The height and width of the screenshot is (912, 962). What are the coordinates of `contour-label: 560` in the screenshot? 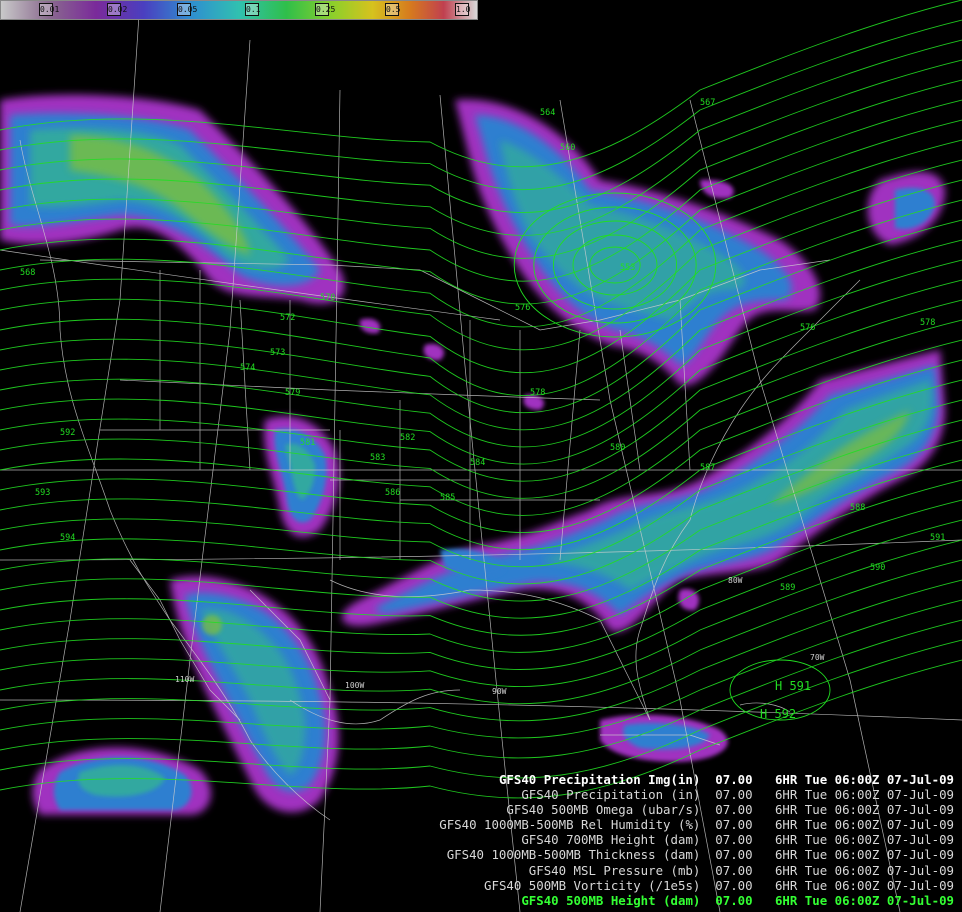 It's located at (567, 148).